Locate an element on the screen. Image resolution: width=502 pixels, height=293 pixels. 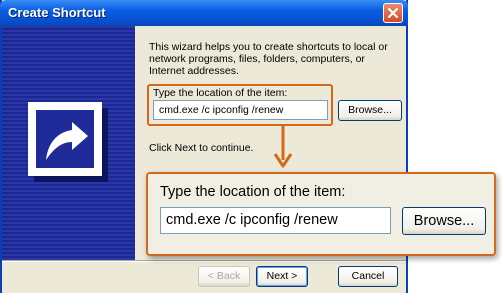
title-bar: Create Shortcut is located at coordinates (204, 13).